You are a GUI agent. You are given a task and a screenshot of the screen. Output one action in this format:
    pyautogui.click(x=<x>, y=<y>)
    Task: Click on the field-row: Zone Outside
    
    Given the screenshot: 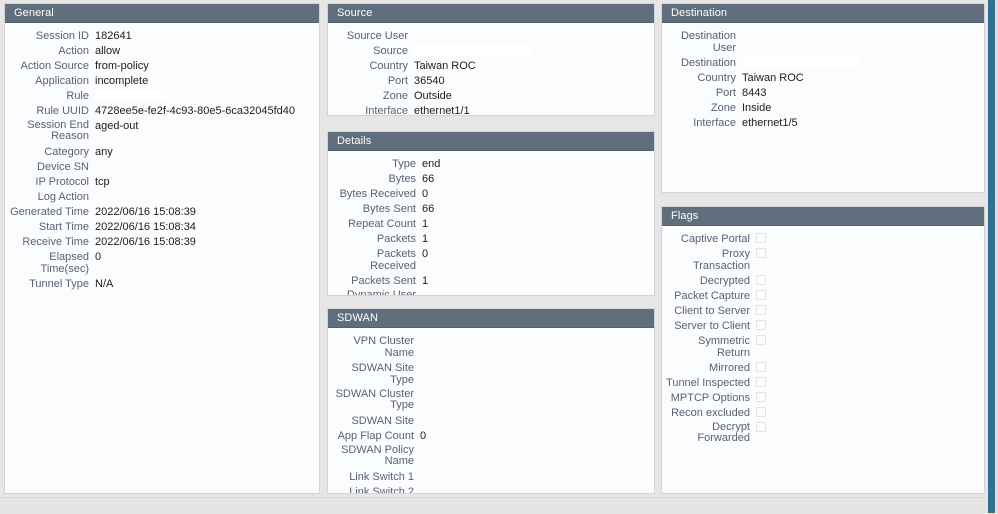 What is the action you would take?
    pyautogui.click(x=491, y=96)
    